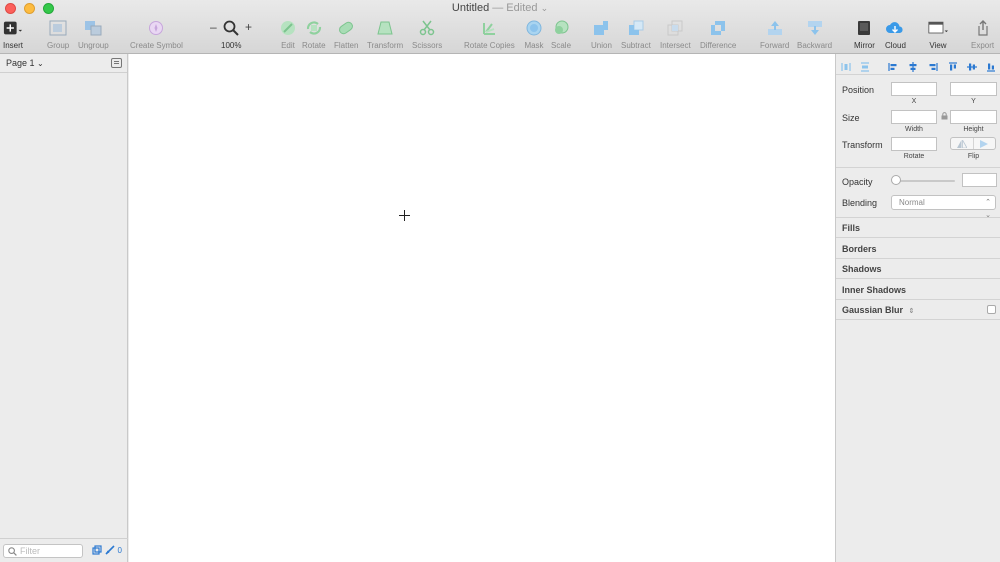  What do you see at coordinates (116, 63) in the screenshot?
I see `toggle-pages-icon` at bounding box center [116, 63].